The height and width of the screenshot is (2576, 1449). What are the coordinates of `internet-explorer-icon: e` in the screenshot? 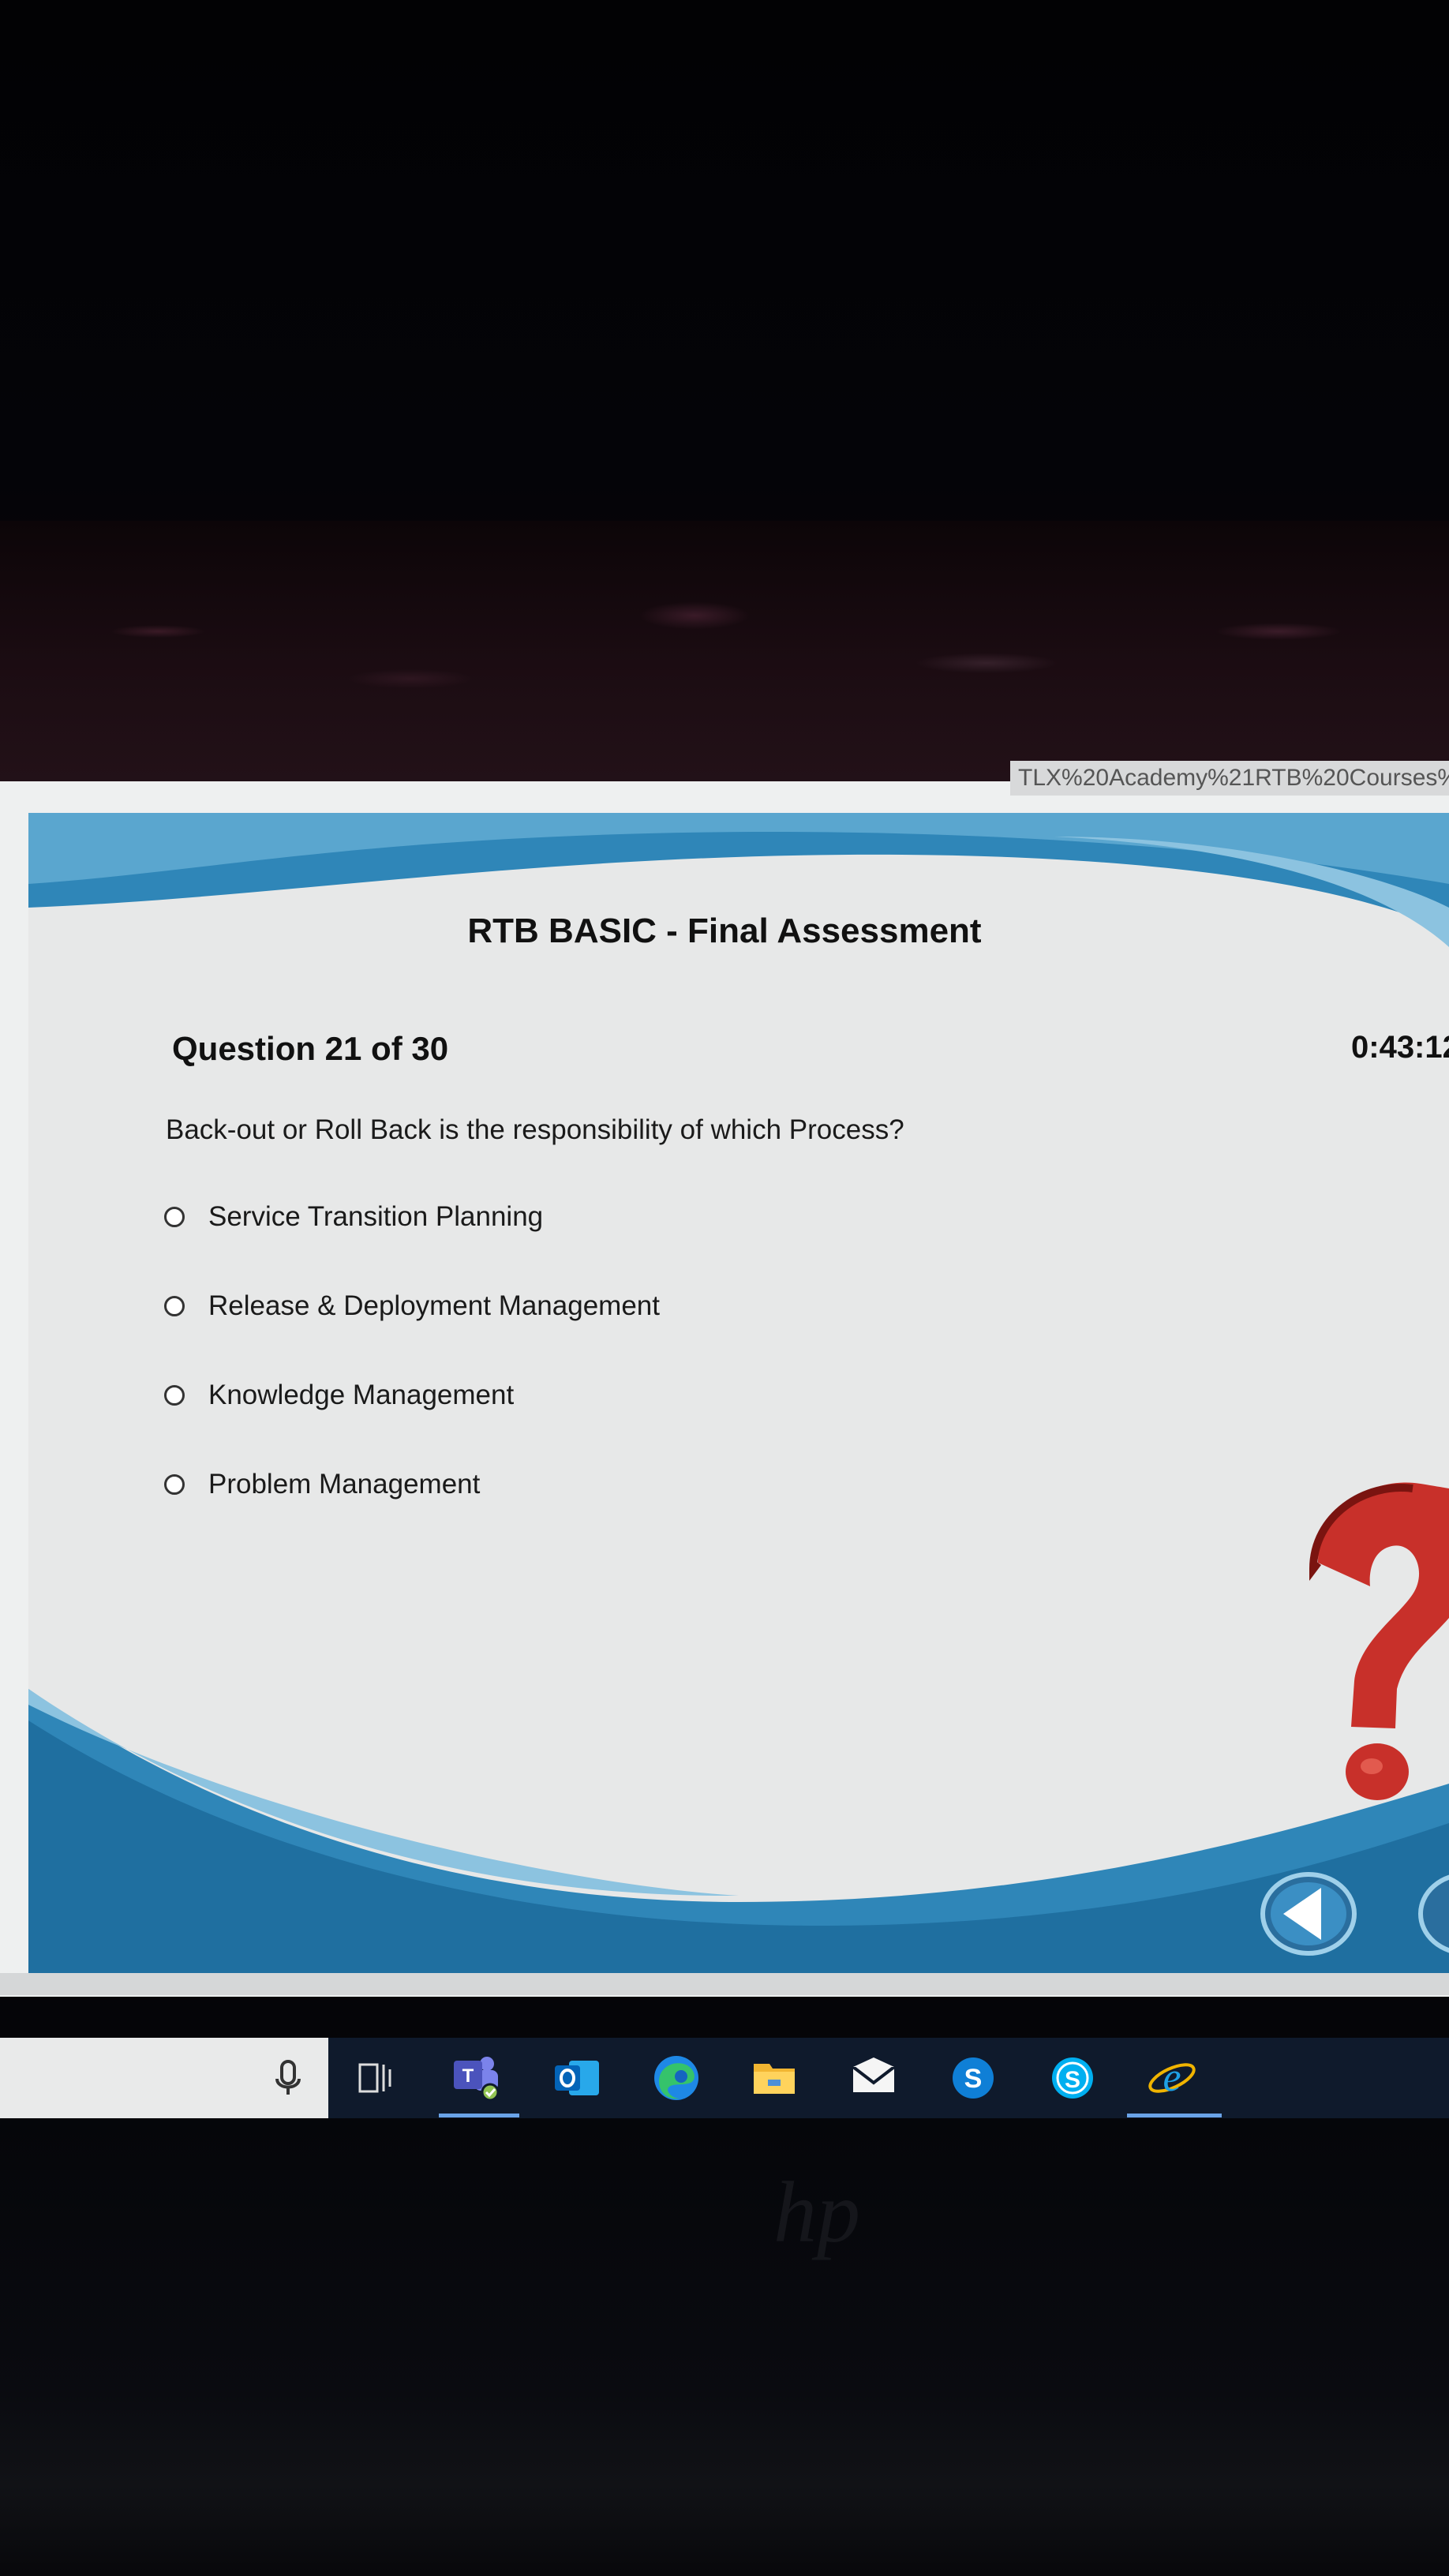 It's located at (1172, 2078).